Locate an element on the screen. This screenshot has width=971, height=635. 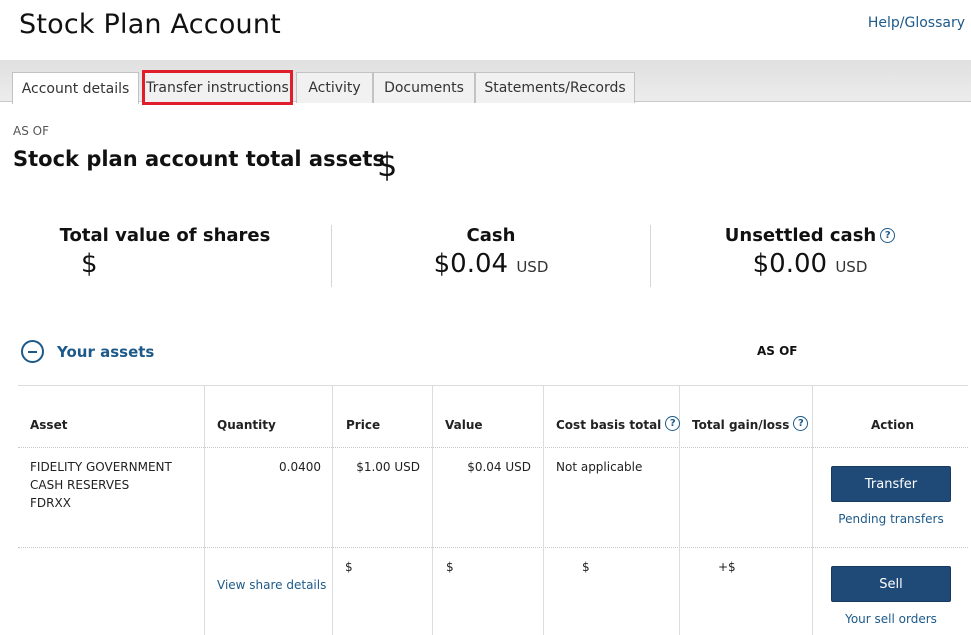
help-glossary-link: Help/Glossary is located at coordinates (916, 23).